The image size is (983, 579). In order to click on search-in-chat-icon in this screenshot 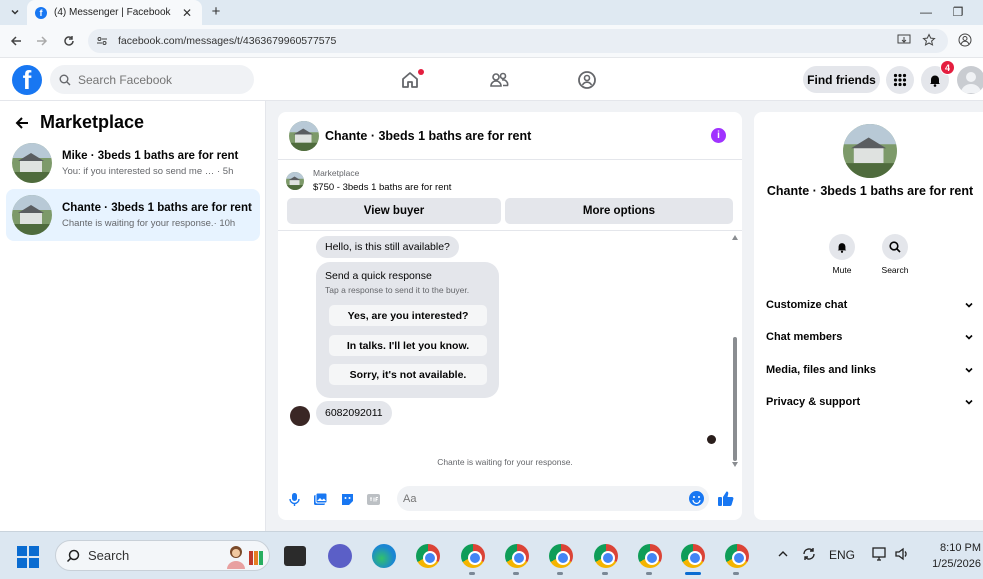, I will do `click(895, 247)`.